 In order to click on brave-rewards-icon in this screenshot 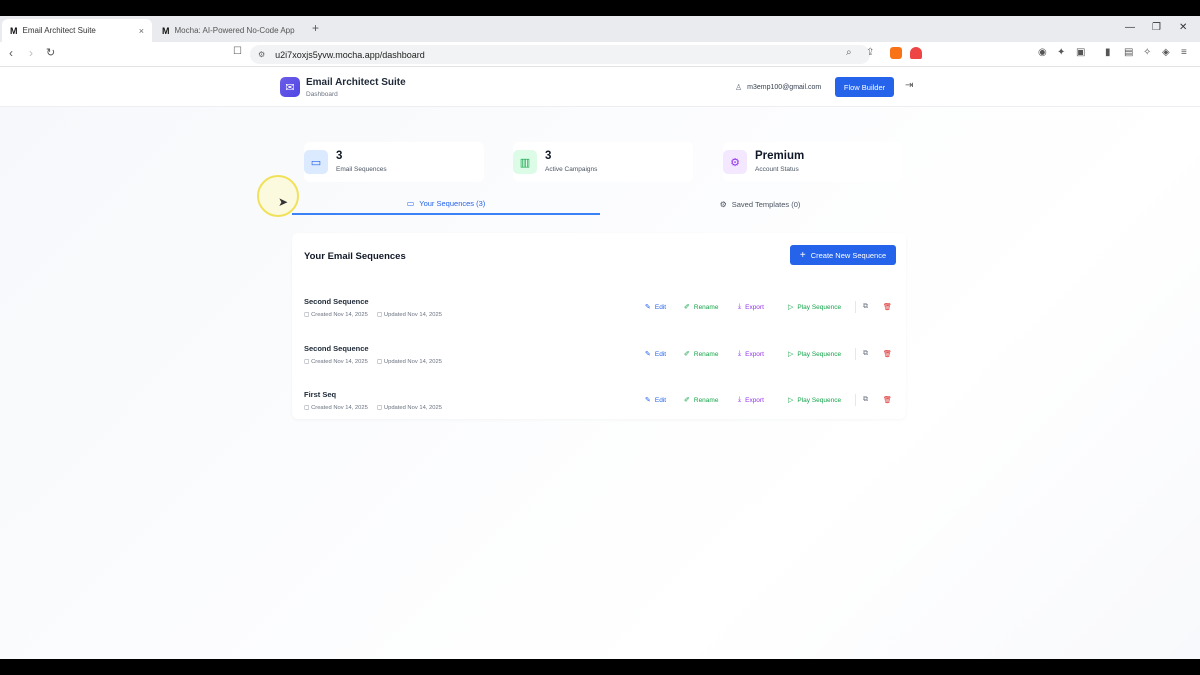, I will do `click(916, 53)`.